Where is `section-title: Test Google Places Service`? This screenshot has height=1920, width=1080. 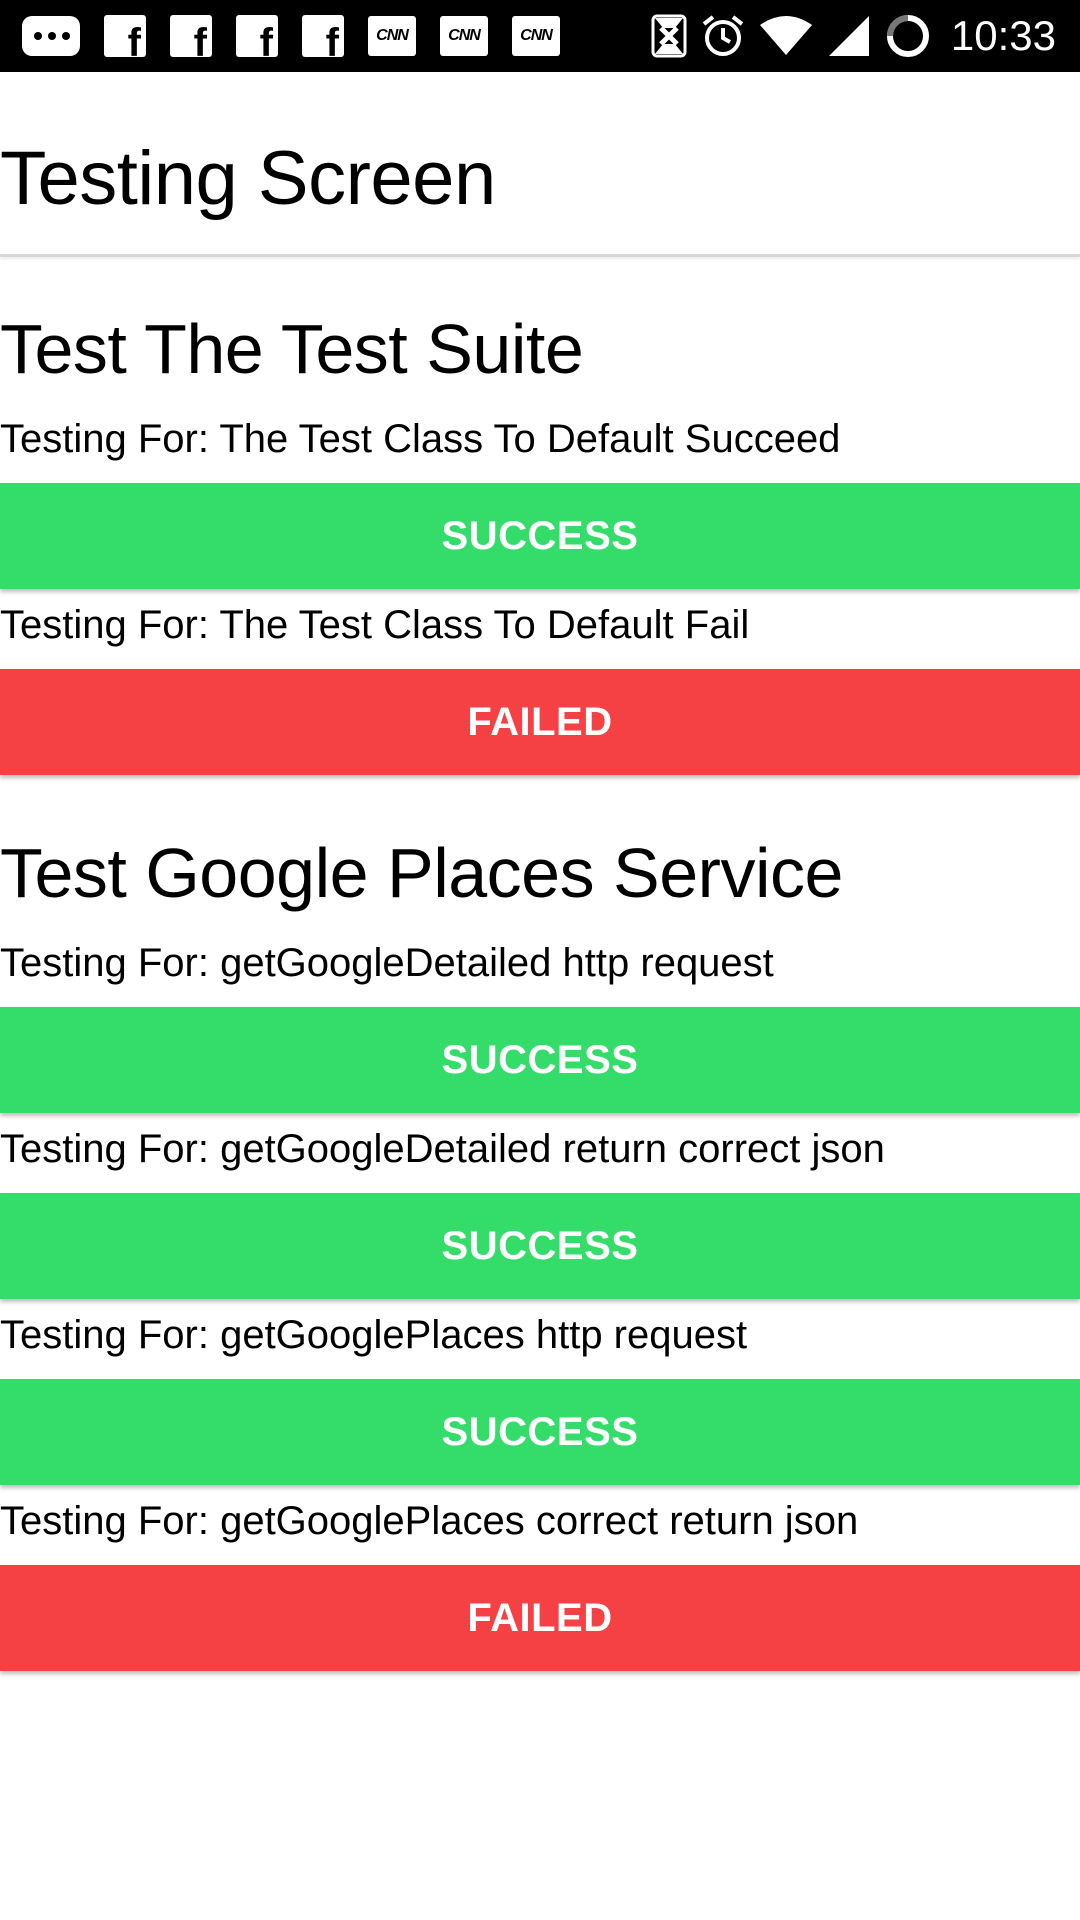
section-title: Test Google Places Service is located at coordinates (421, 873).